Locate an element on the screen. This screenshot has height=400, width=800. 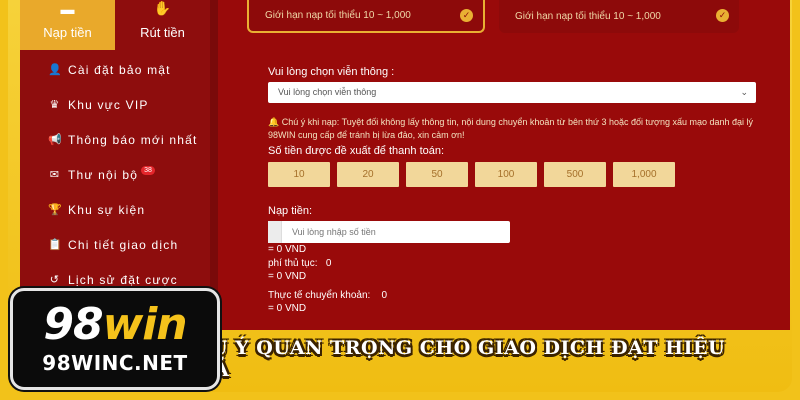
clipboard-icon: 📋 is located at coordinates (55, 245).